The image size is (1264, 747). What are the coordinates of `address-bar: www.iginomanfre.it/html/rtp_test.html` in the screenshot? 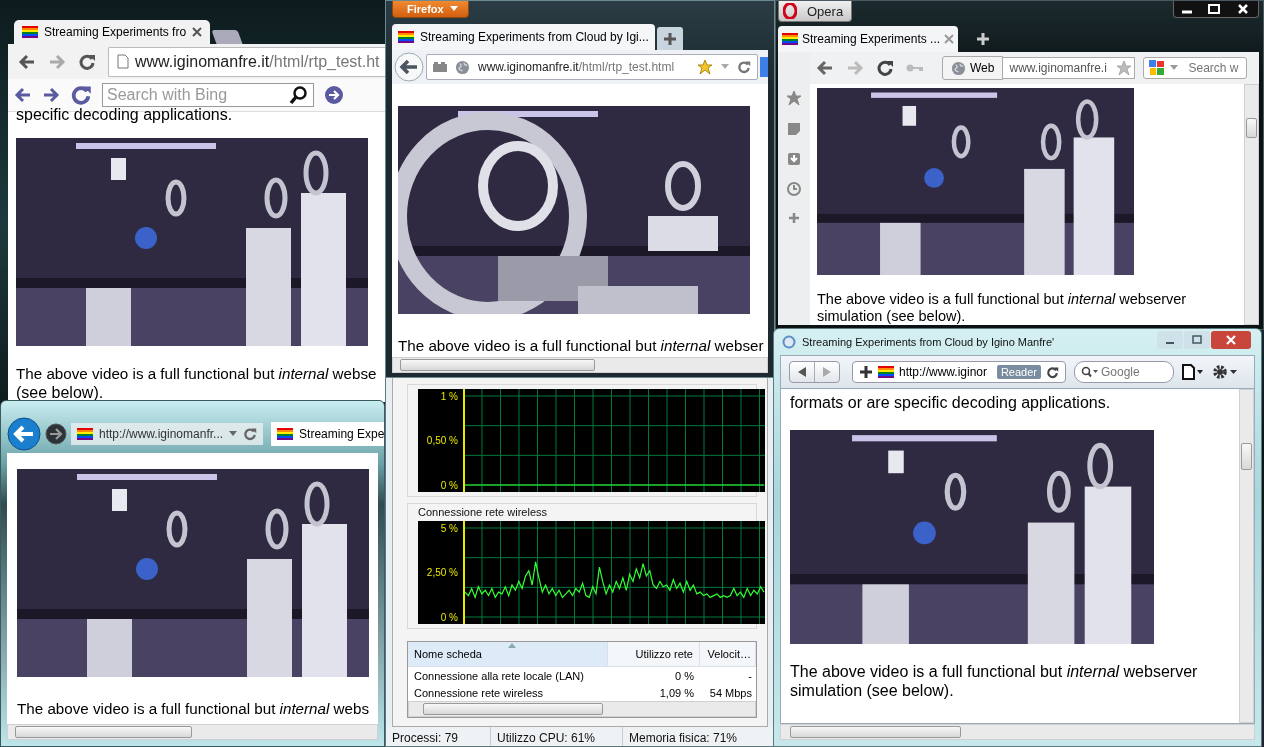 It's located at (592, 67).